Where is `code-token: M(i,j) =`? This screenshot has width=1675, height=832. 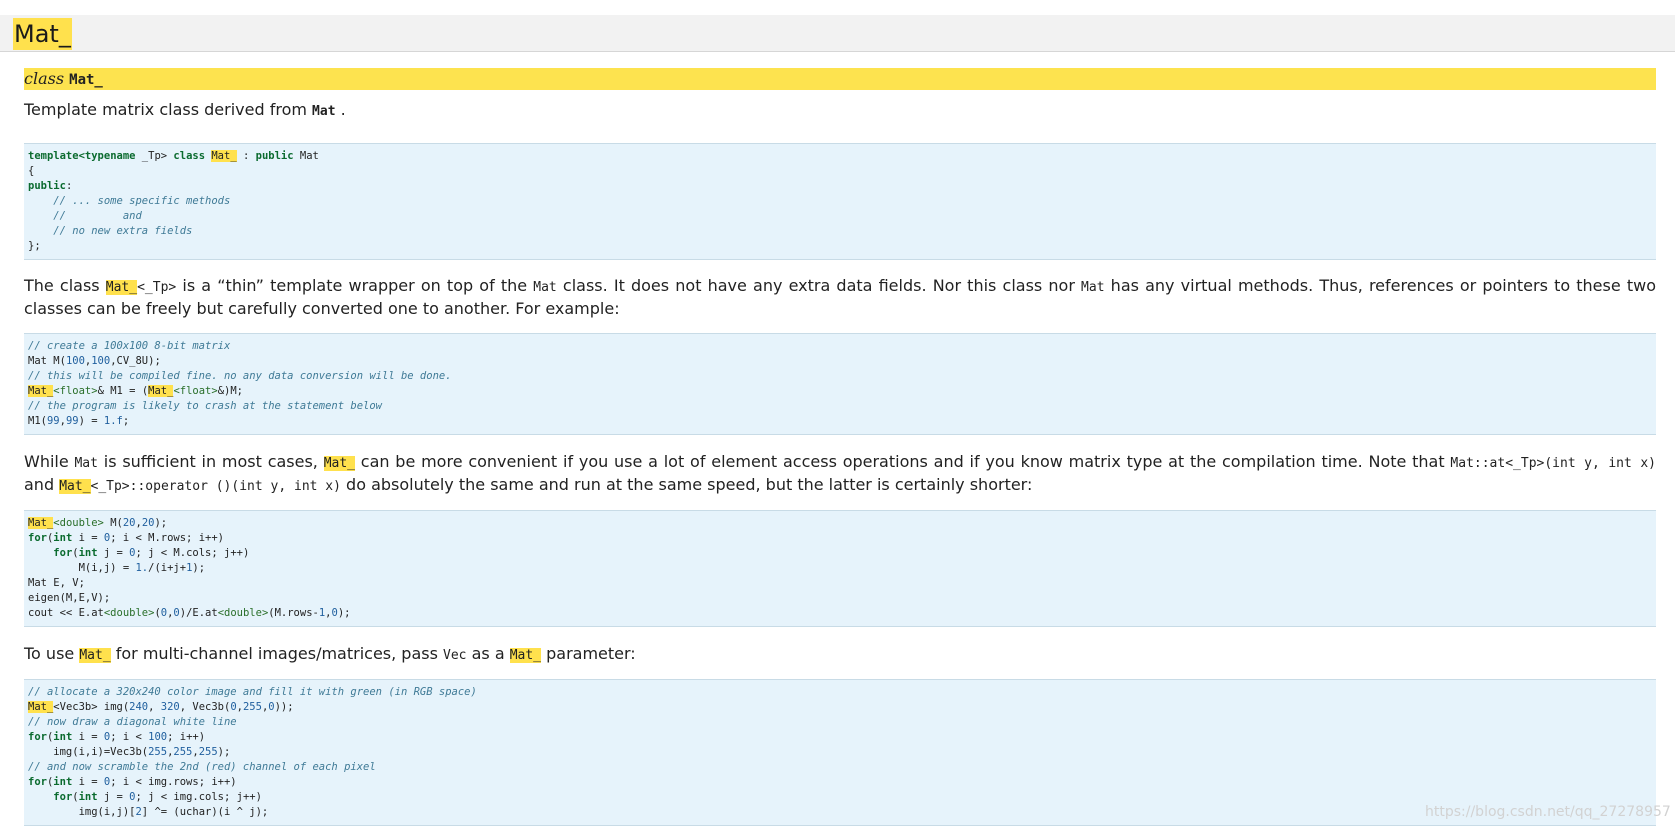
code-token: M(i,j) = is located at coordinates (82, 568).